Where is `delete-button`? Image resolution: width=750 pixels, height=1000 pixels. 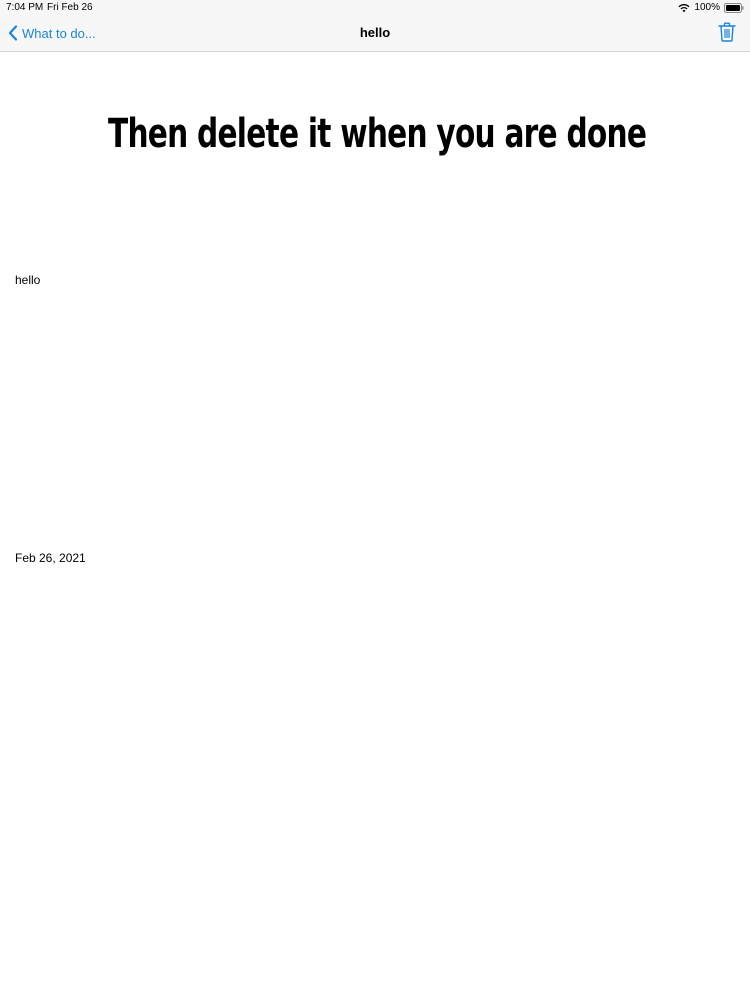
delete-button is located at coordinates (727, 32).